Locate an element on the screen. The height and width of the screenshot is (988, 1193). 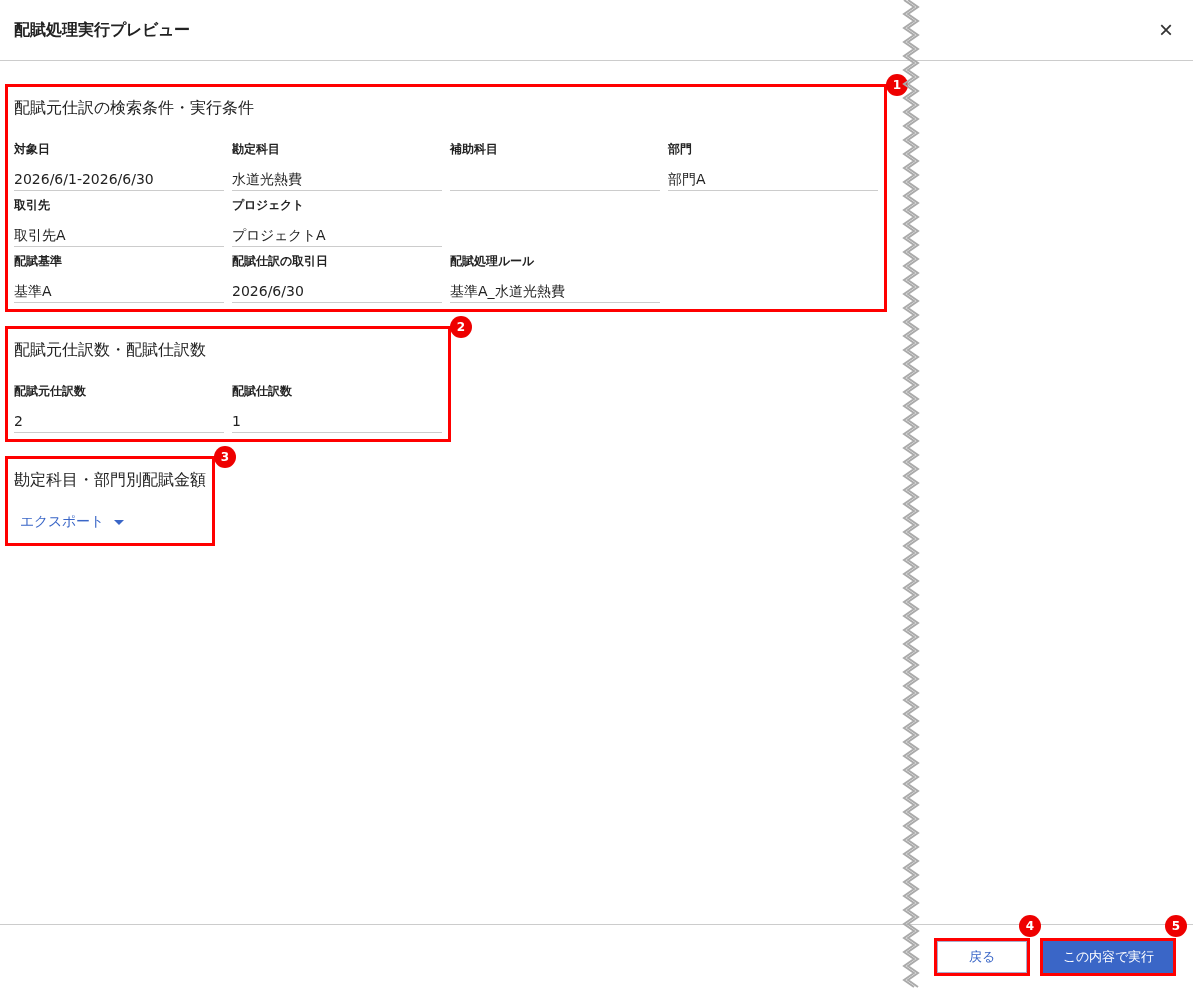
close-button: × is located at coordinates (1166, 30).